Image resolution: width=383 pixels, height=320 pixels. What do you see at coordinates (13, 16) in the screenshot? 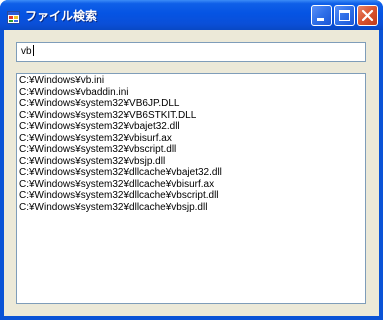
I see `app-window-icon` at bounding box center [13, 16].